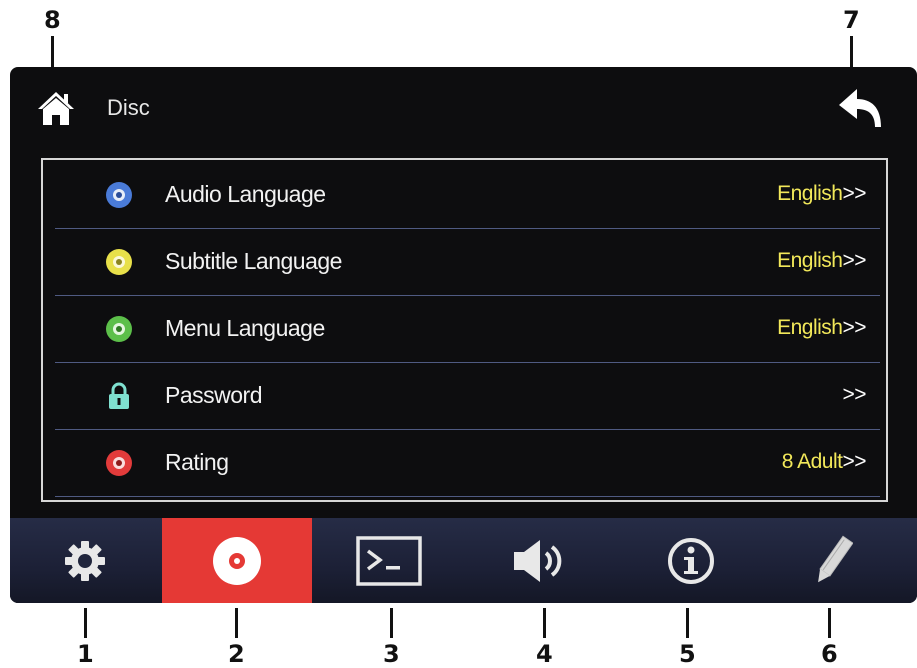 Image resolution: width=917 pixels, height=668 pixels. What do you see at coordinates (687, 654) in the screenshot?
I see `callout-5: 5` at bounding box center [687, 654].